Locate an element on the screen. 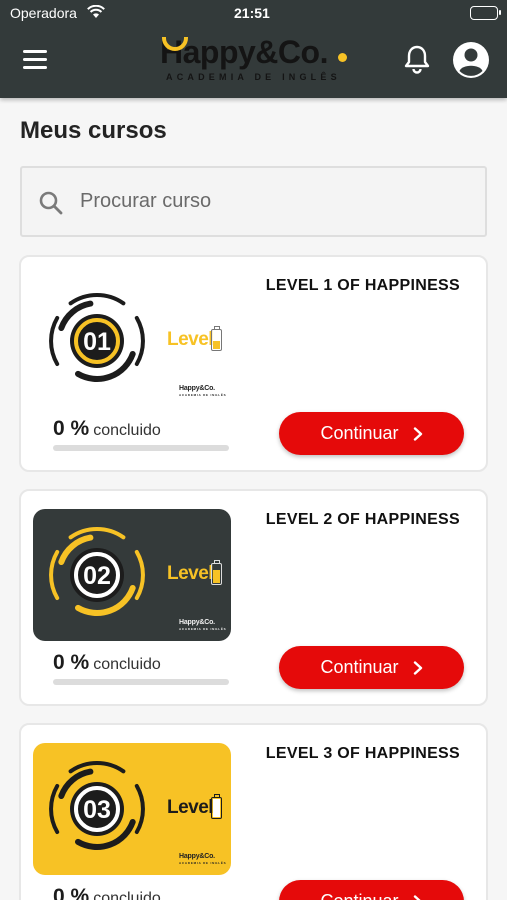  search-input is located at coordinates (275, 201).